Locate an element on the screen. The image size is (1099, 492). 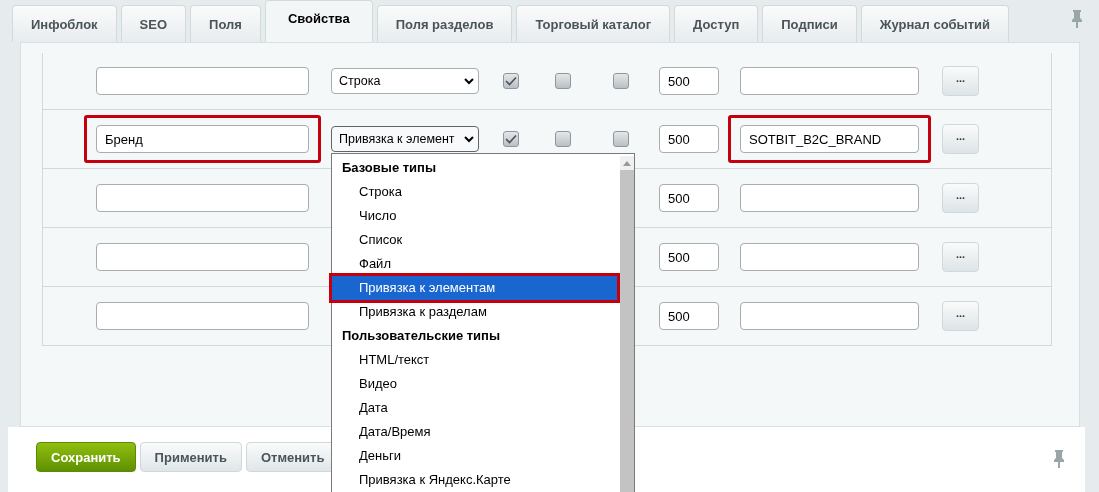
dropdown-option: Список is located at coordinates (474, 240).